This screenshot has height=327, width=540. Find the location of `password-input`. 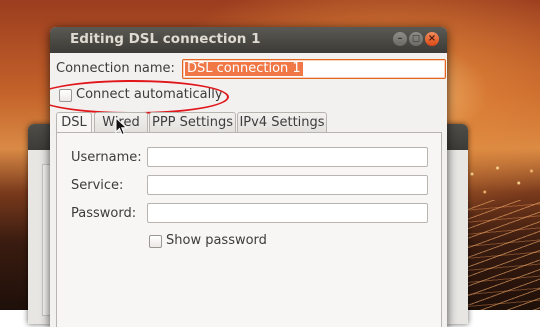

password-input is located at coordinates (287, 213).